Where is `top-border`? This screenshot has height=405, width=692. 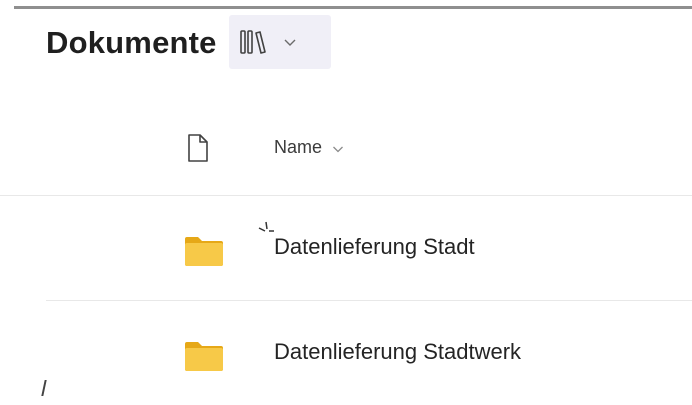
top-border is located at coordinates (353, 7).